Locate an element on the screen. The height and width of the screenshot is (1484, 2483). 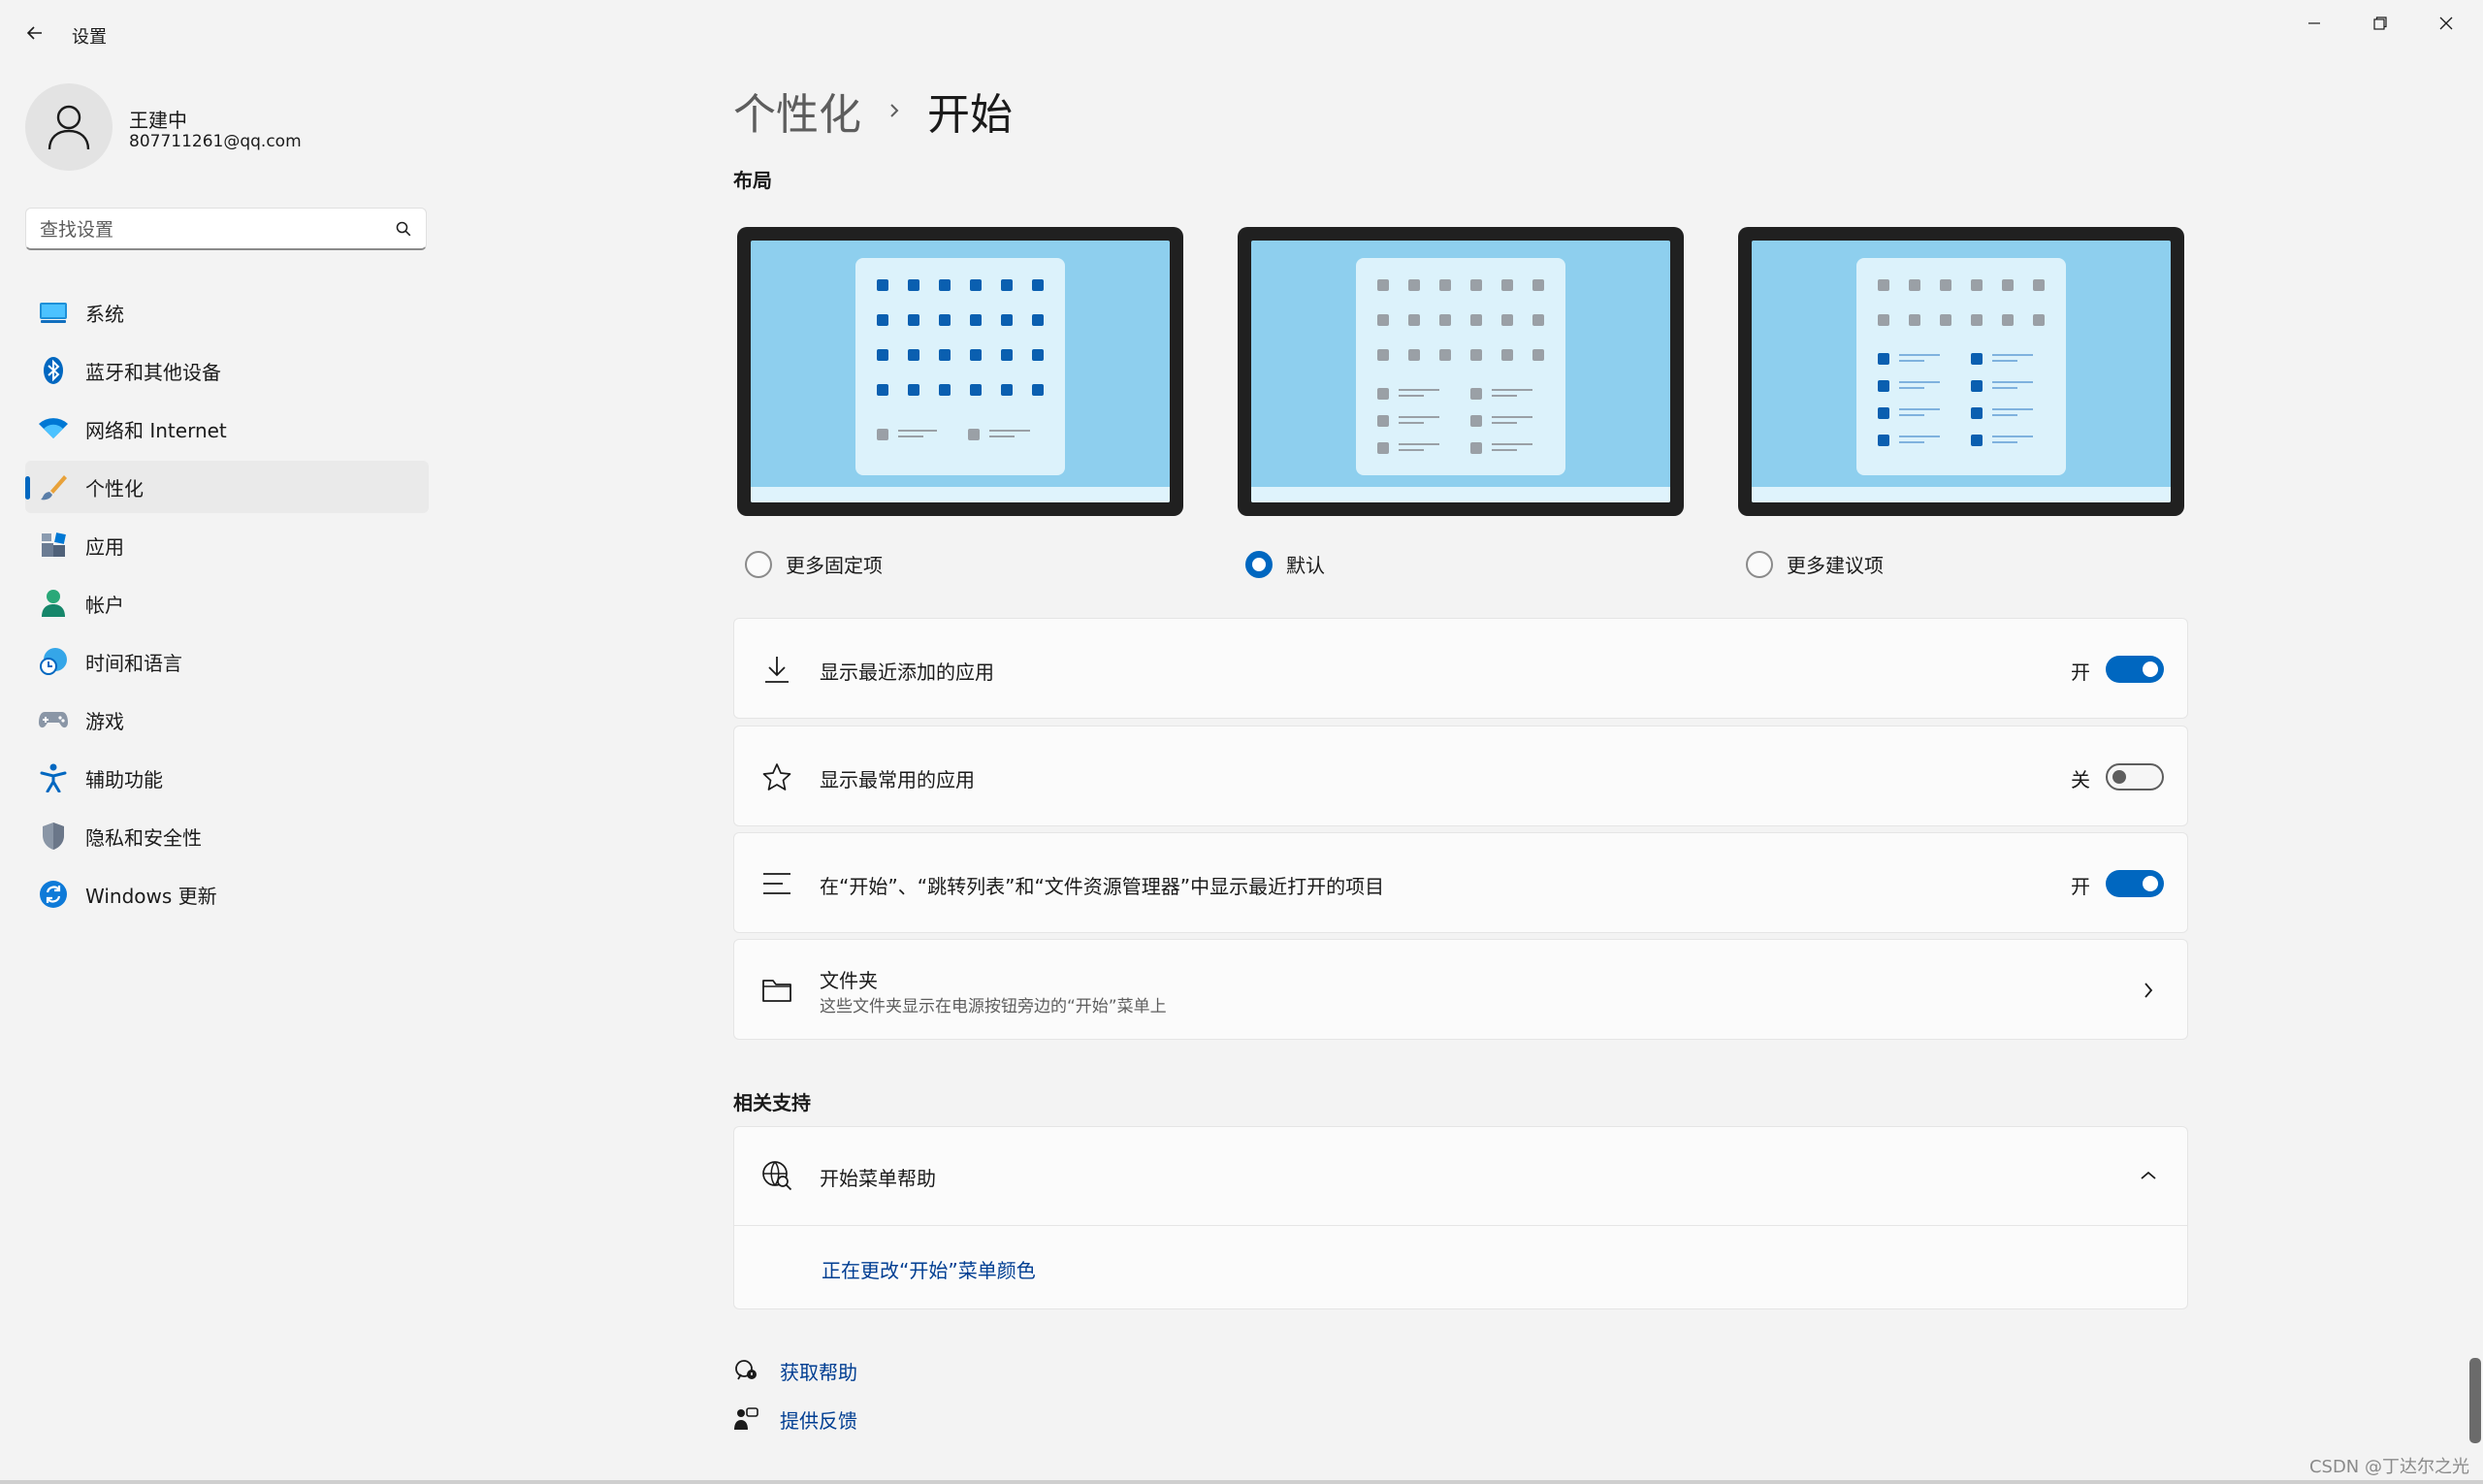
sidebar-item-label: 网络和 Internet is located at coordinates (156, 430).